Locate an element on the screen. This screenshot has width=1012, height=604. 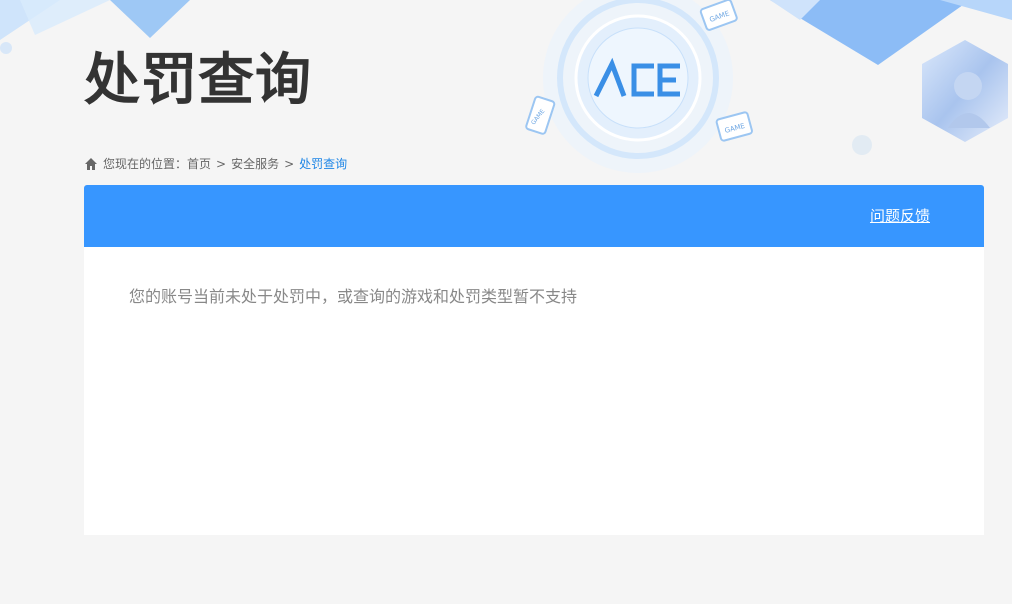
hexagon-portrait-decoration is located at coordinates (965, 91).